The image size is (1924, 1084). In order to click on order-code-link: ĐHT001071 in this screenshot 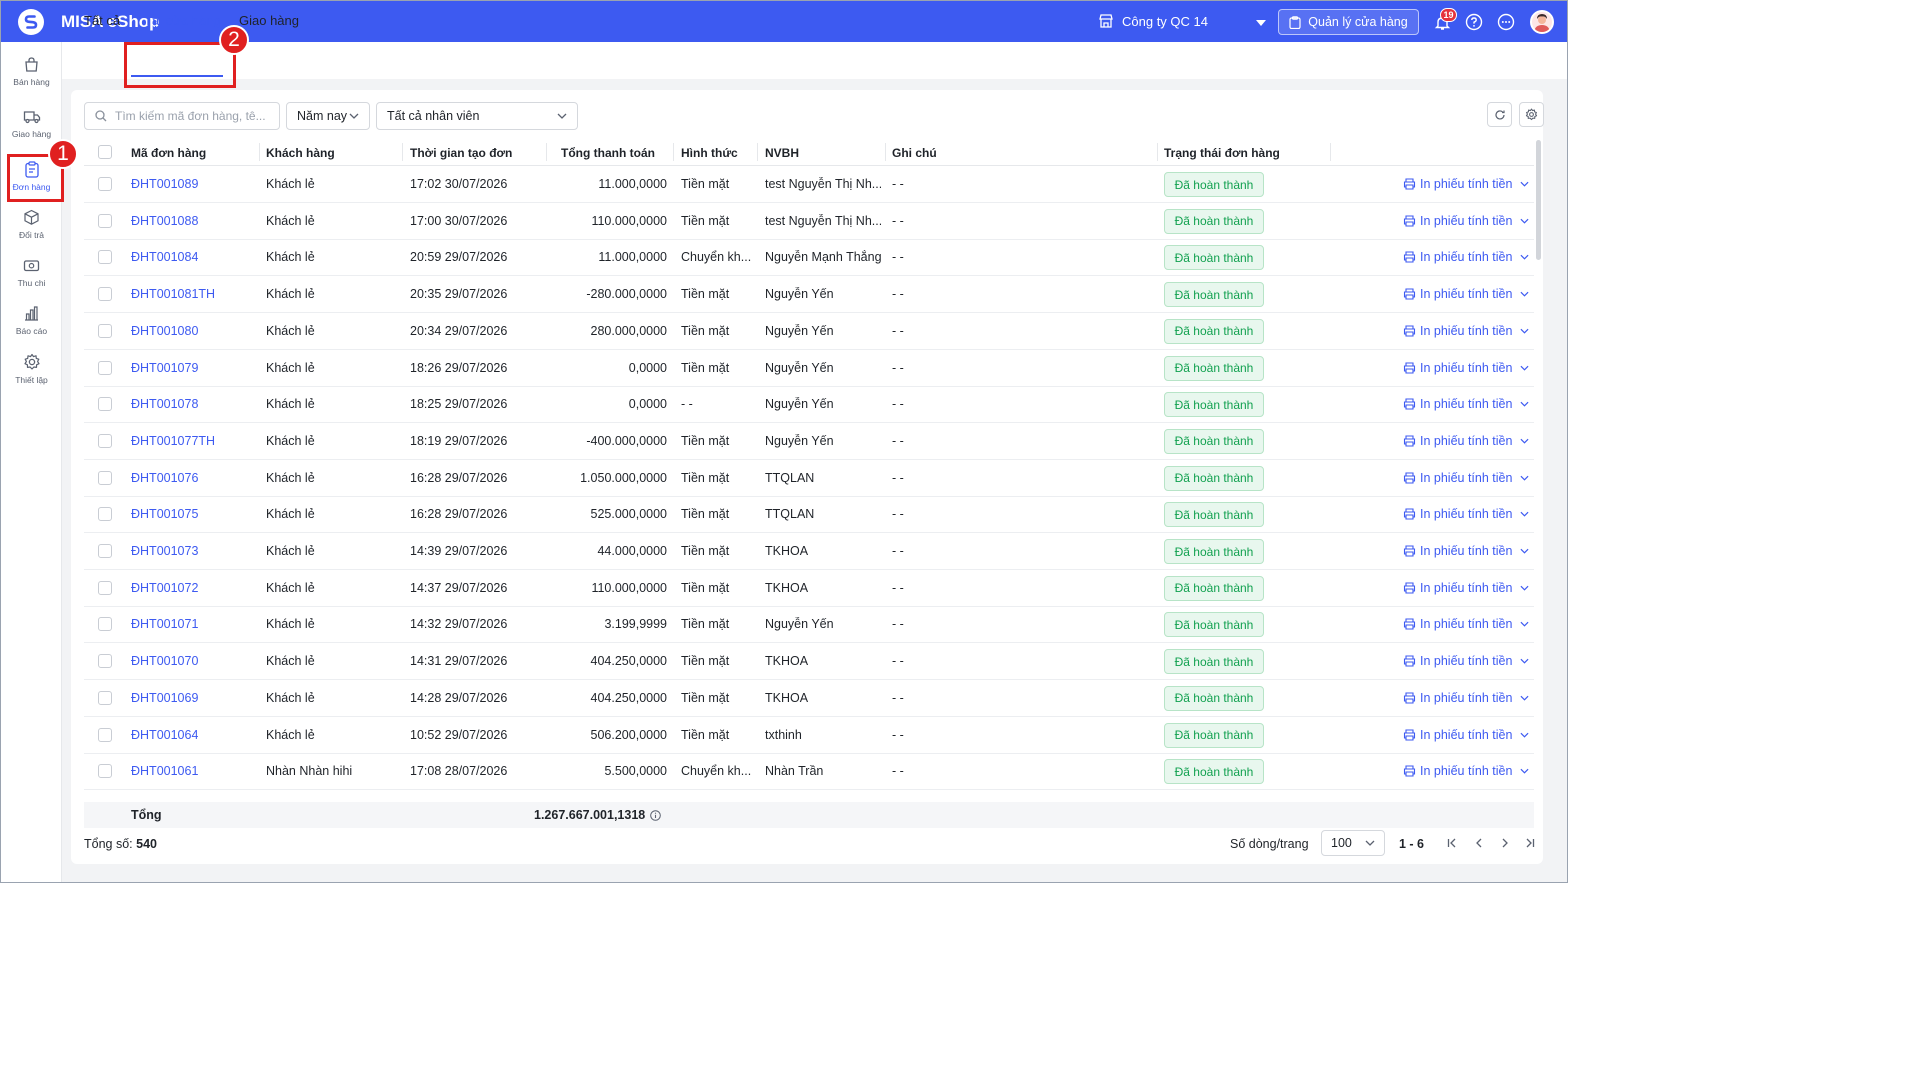, I will do `click(164, 624)`.